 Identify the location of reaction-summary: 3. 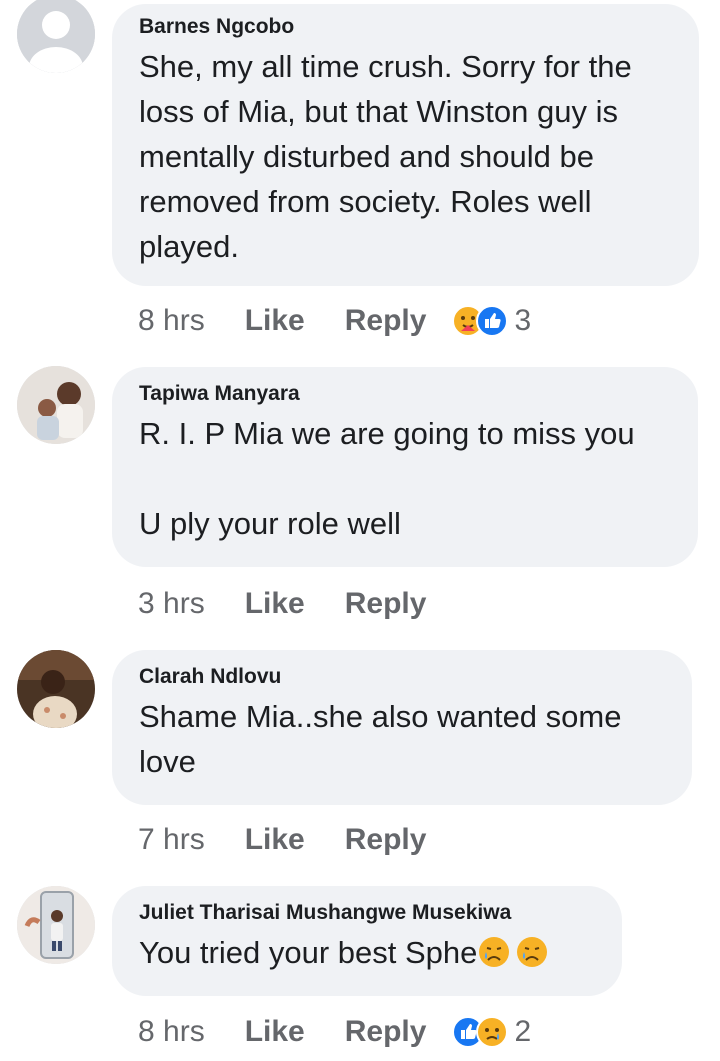
(491, 321).